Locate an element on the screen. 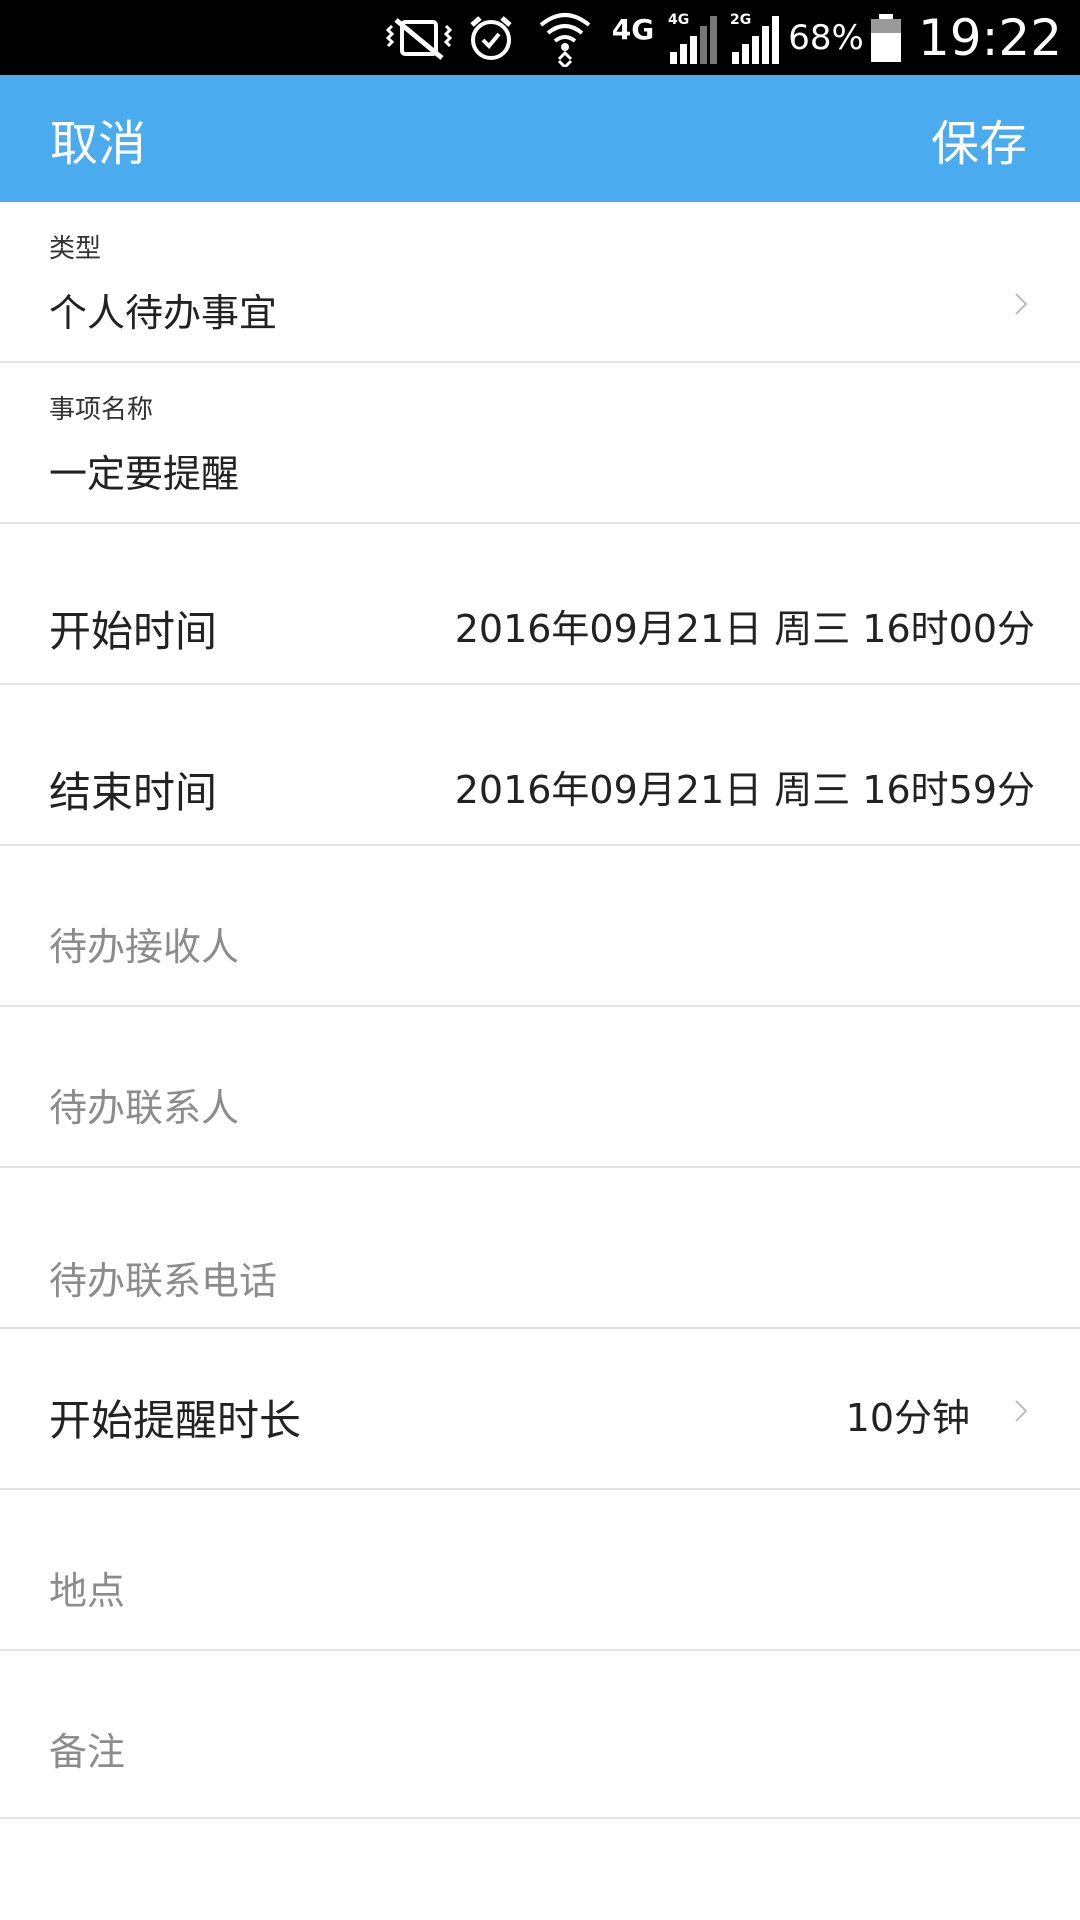 This screenshot has height=1920, width=1080. phone-row: 待办联系电话 is located at coordinates (540, 1248).